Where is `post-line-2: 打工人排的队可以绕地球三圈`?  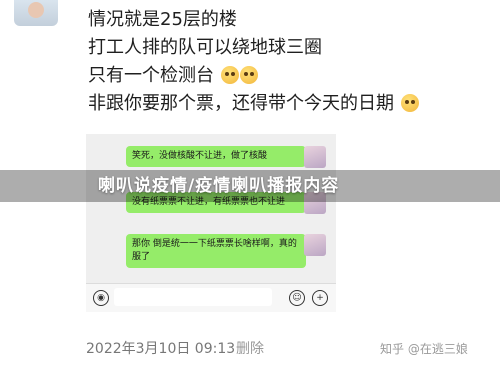 post-line-2: 打工人排的队可以绕地球三圈 is located at coordinates (205, 47).